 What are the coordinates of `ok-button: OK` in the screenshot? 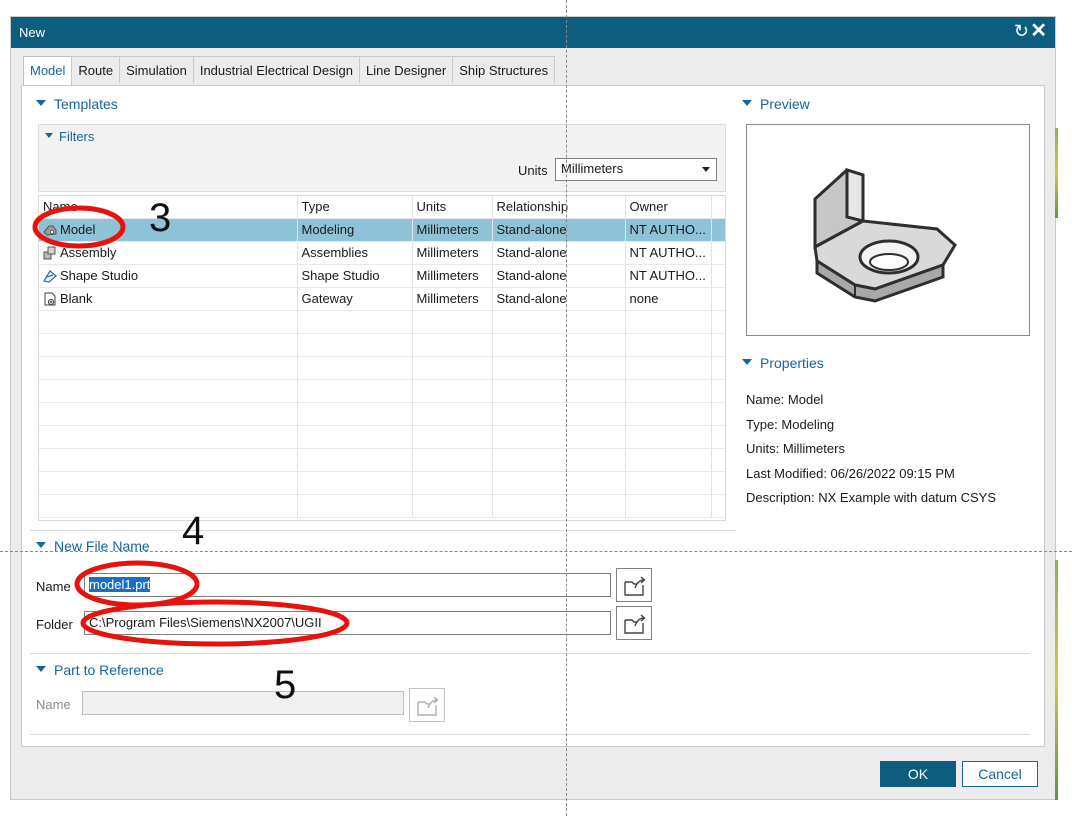 It's located at (918, 774).